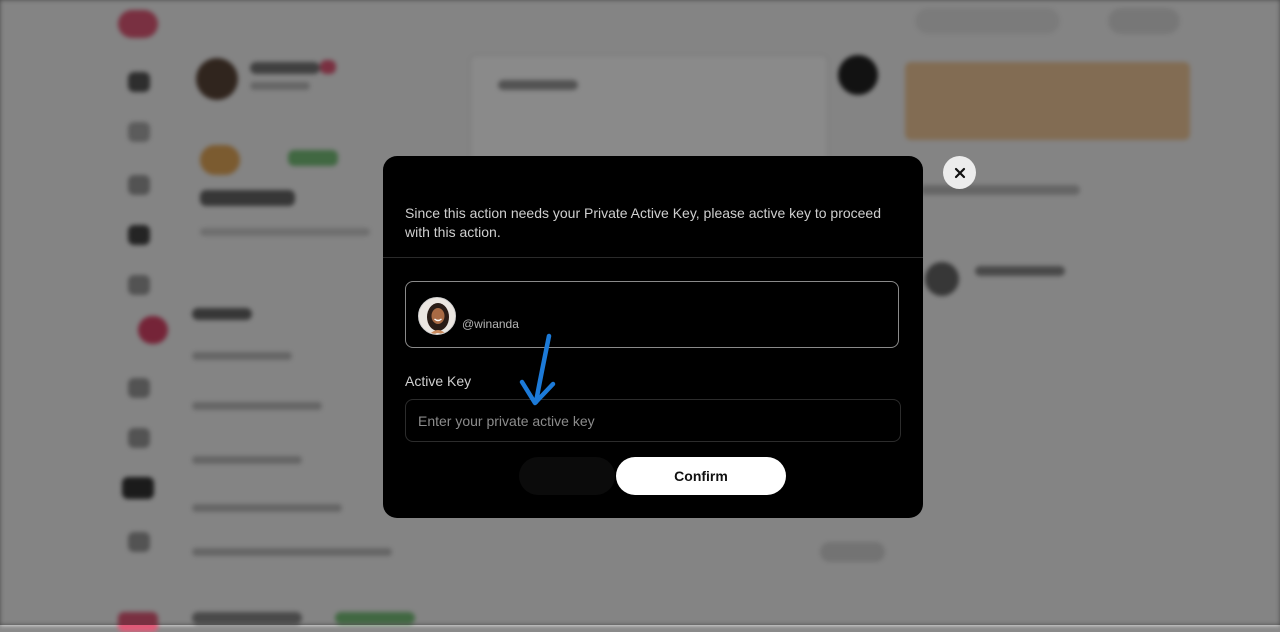 The width and height of the screenshot is (1280, 632). Describe the element at coordinates (490, 324) in the screenshot. I see `account-username: @winanda` at that location.